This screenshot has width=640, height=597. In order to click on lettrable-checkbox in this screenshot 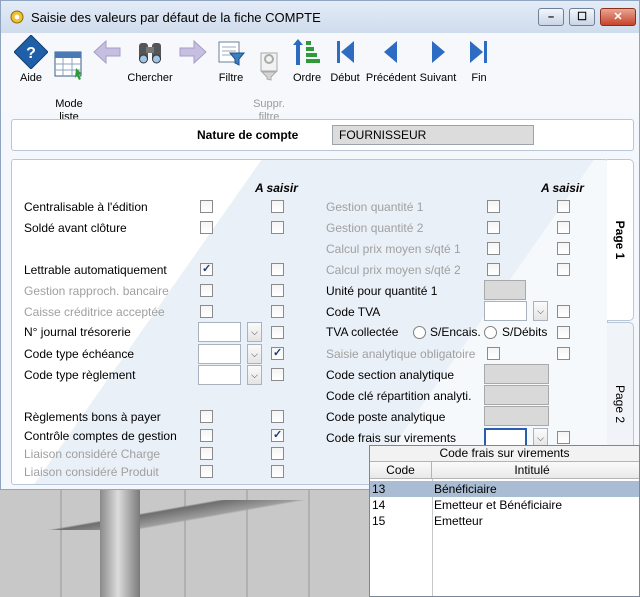, I will do `click(206, 269)`.